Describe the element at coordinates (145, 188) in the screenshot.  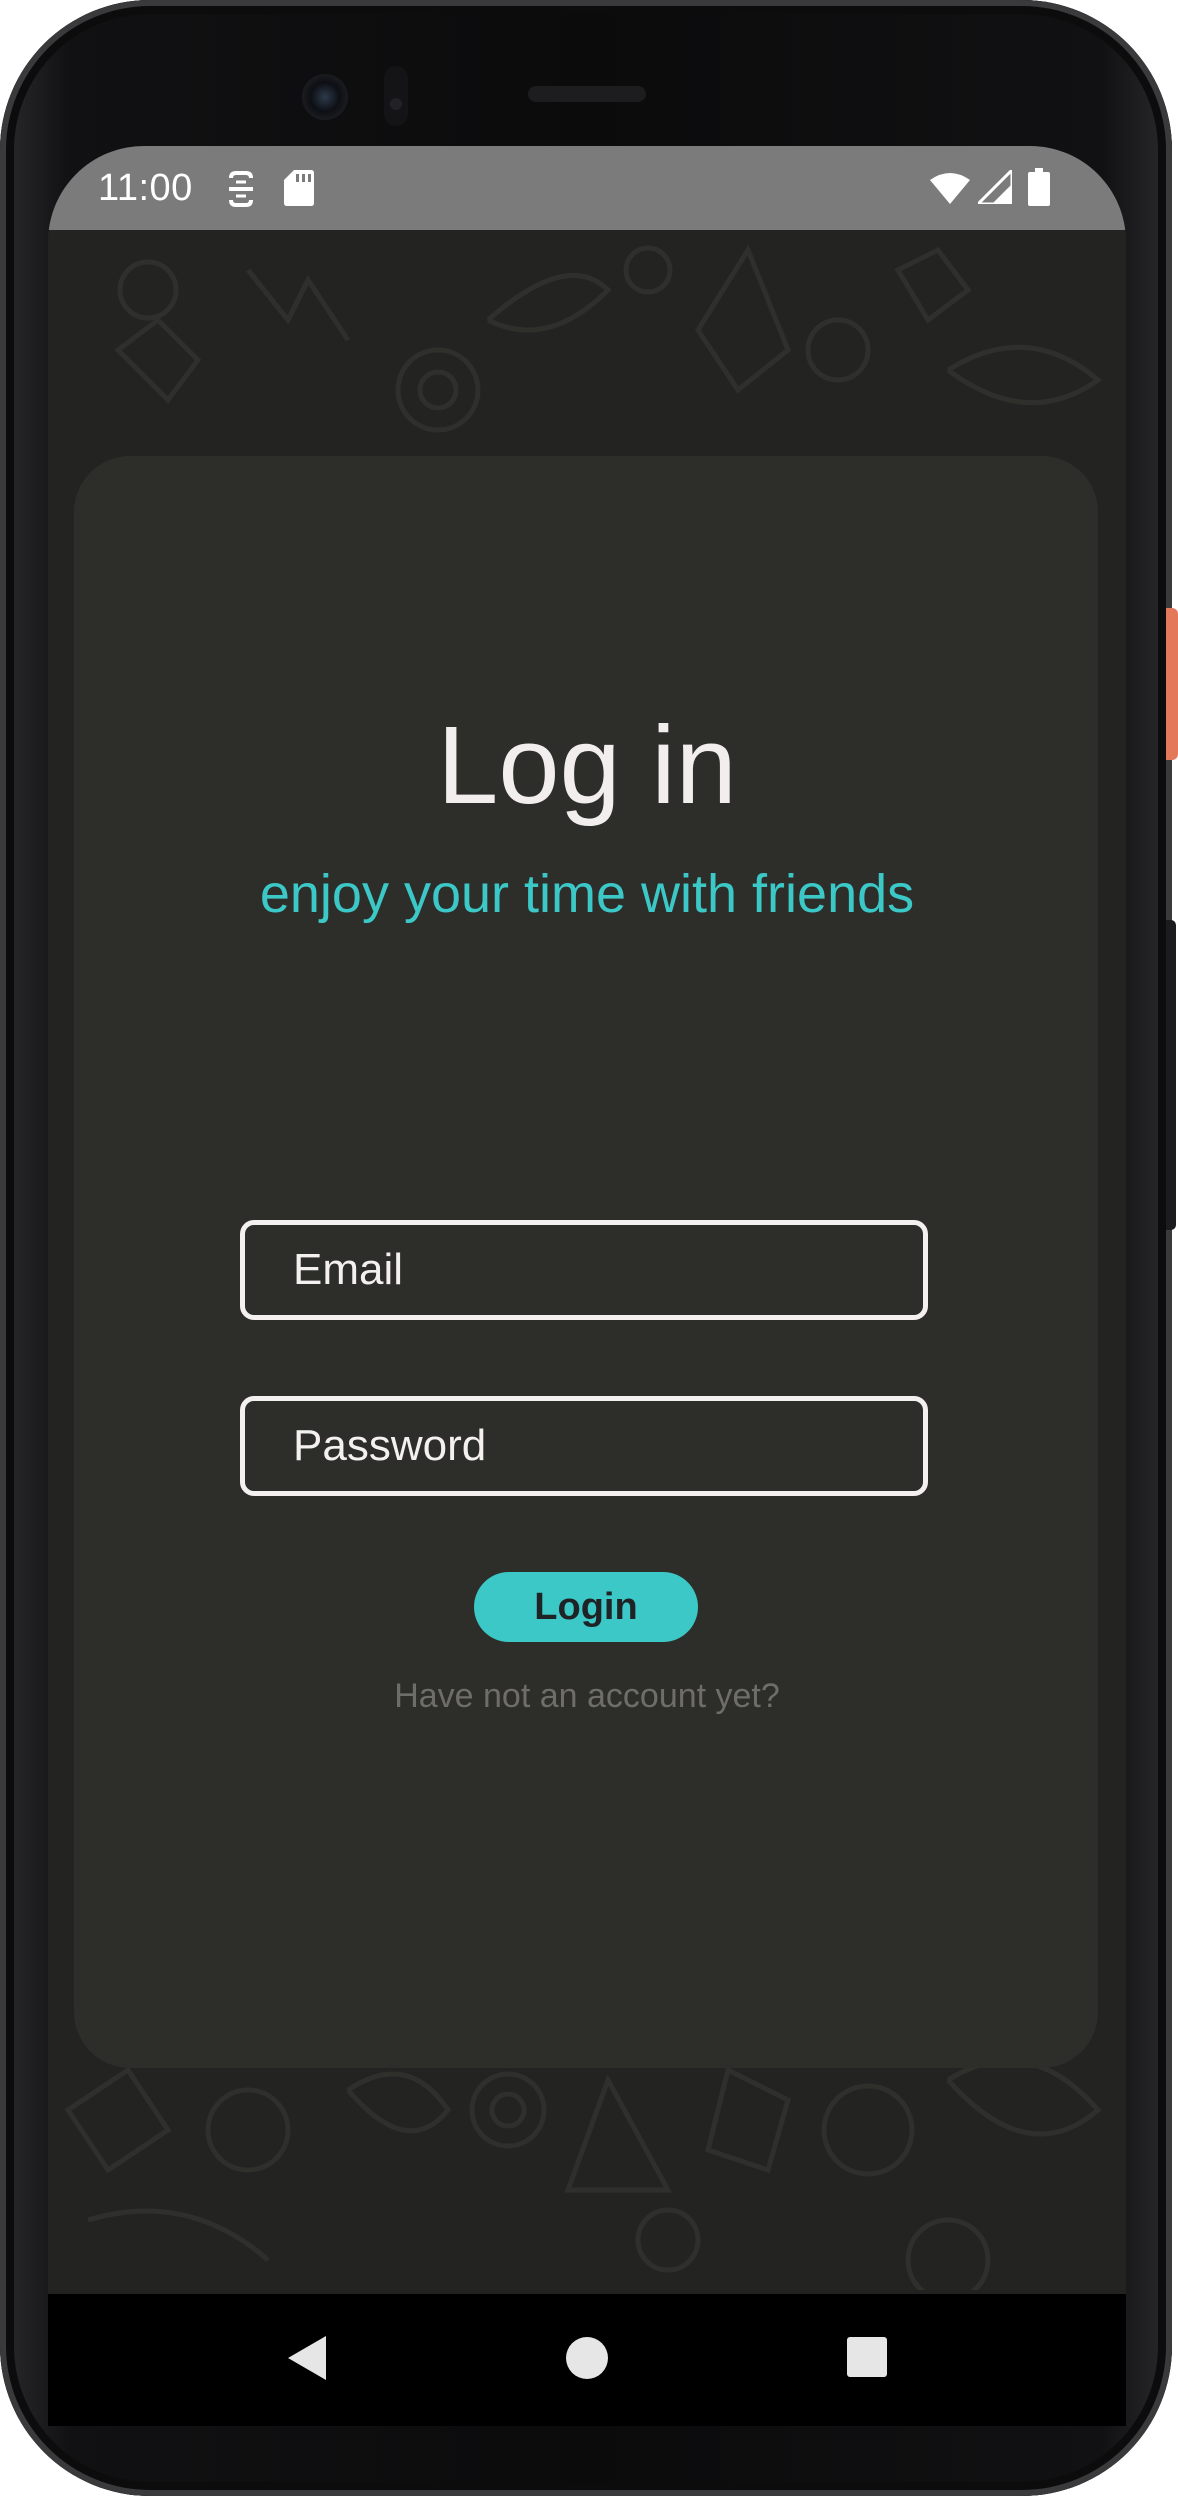
I see `status-time: 11:00` at that location.